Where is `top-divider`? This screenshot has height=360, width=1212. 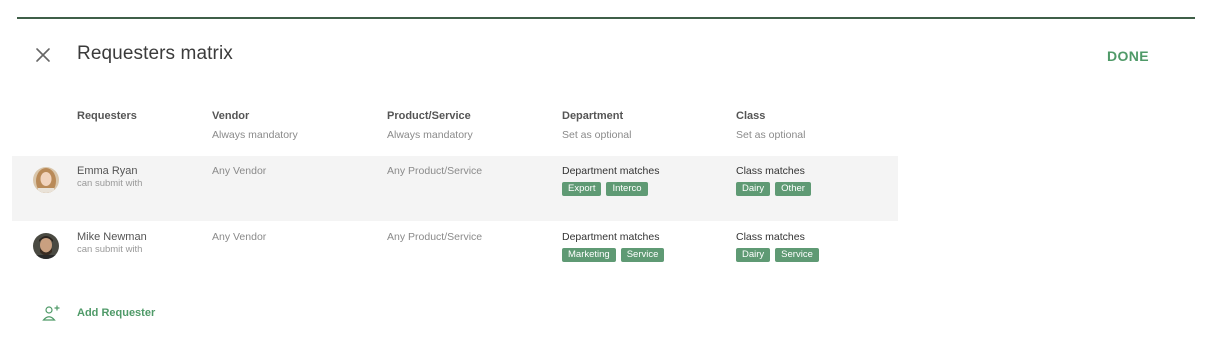
top-divider is located at coordinates (606, 18).